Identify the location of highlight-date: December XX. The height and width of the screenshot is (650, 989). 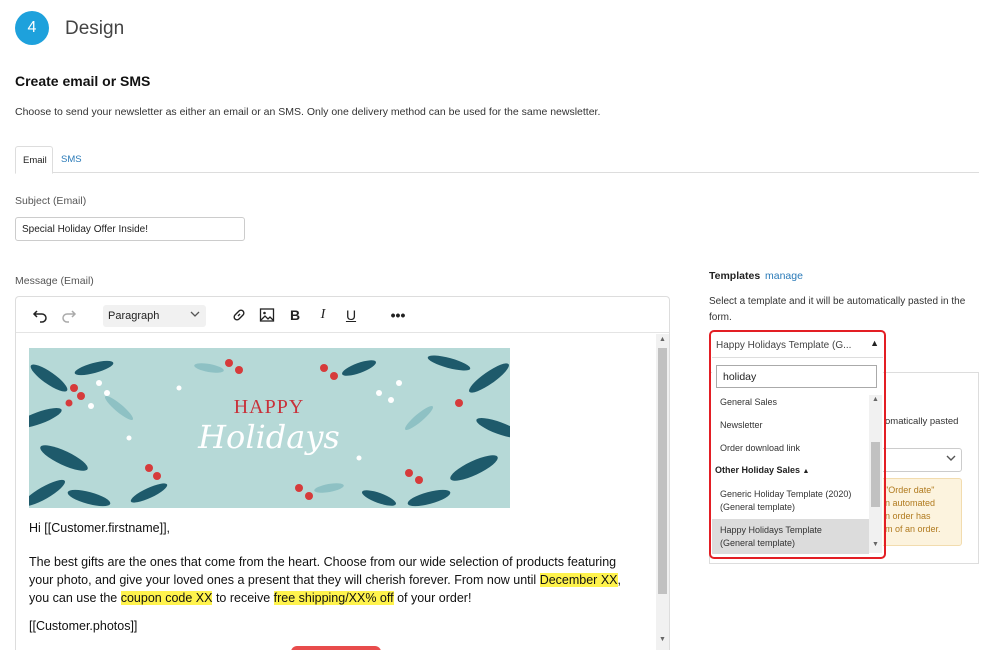
(578, 580).